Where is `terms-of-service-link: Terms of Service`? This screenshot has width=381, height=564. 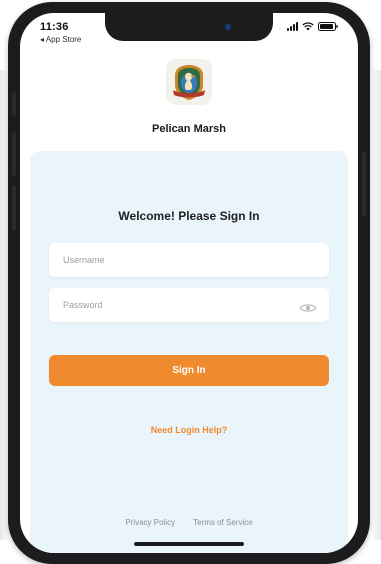 terms-of-service-link: Terms of Service is located at coordinates (223, 522).